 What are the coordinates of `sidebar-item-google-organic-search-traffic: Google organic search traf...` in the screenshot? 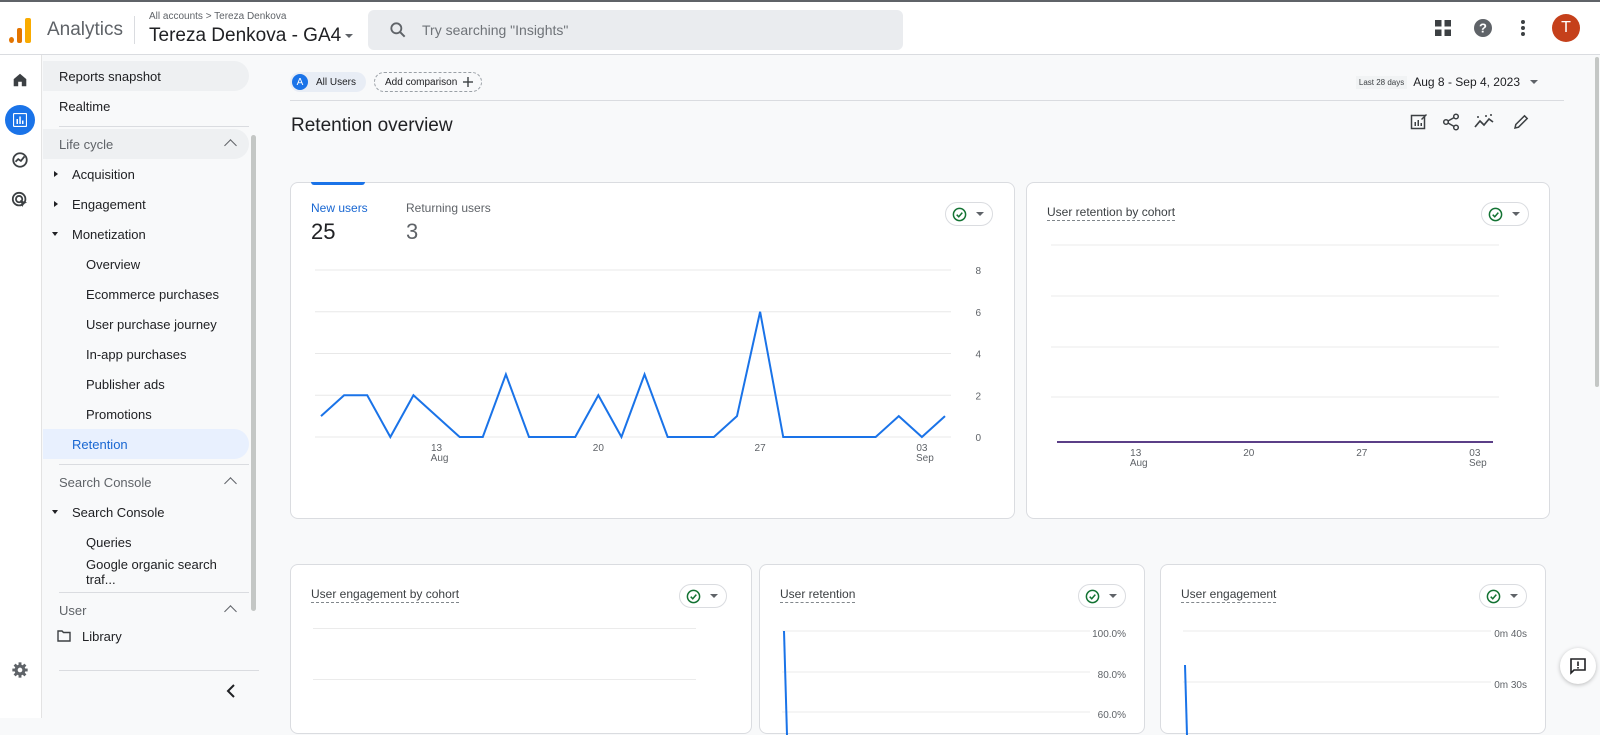 It's located at (146, 572).